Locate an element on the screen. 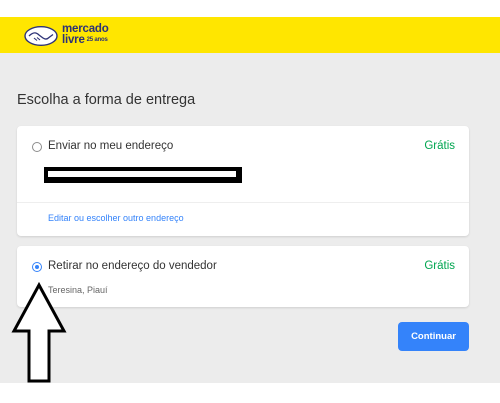 The height and width of the screenshot is (403, 500). logo-wordmark: mercado livre 25 anos is located at coordinates (85, 34).